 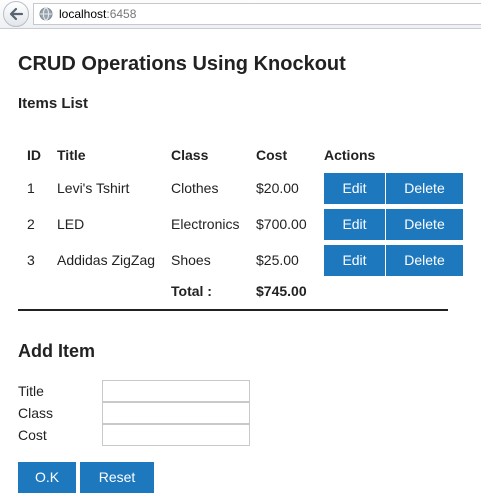 I want to click on cost-label: Cost, so click(x=32, y=435).